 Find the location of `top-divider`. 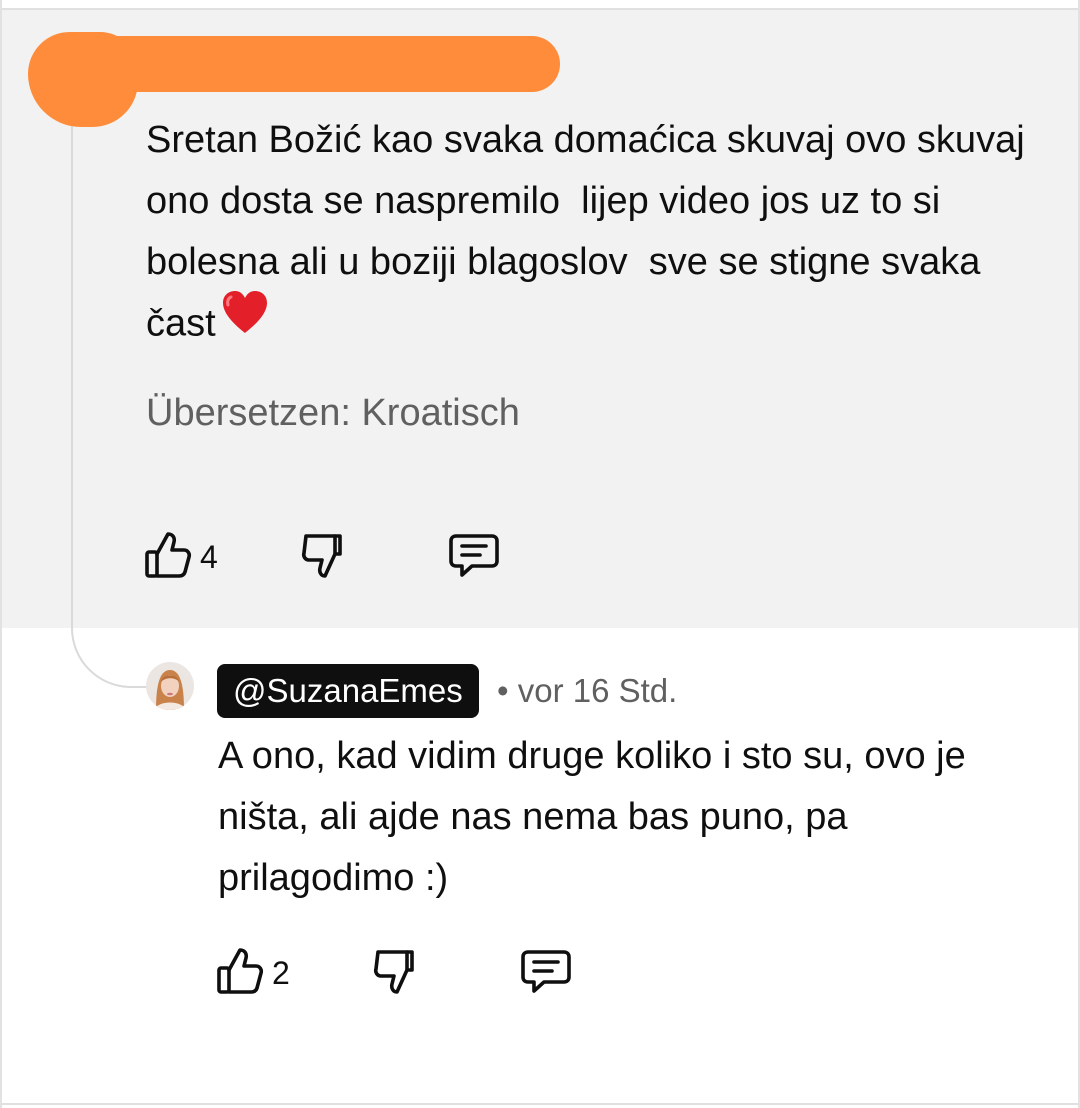

top-divider is located at coordinates (540, 9).